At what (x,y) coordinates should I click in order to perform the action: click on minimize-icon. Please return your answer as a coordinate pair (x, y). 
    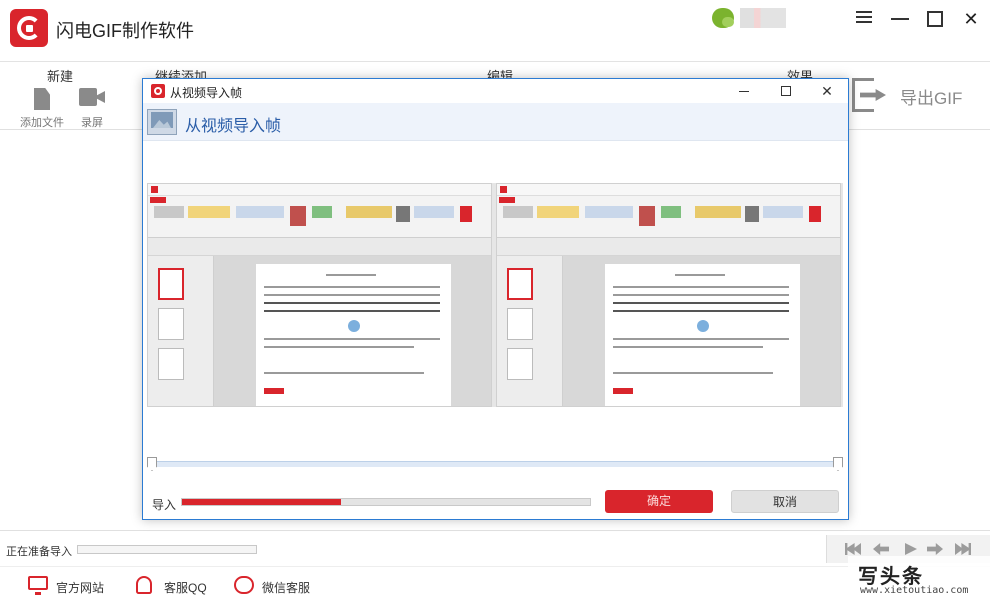
    Looking at the image, I should click on (900, 19).